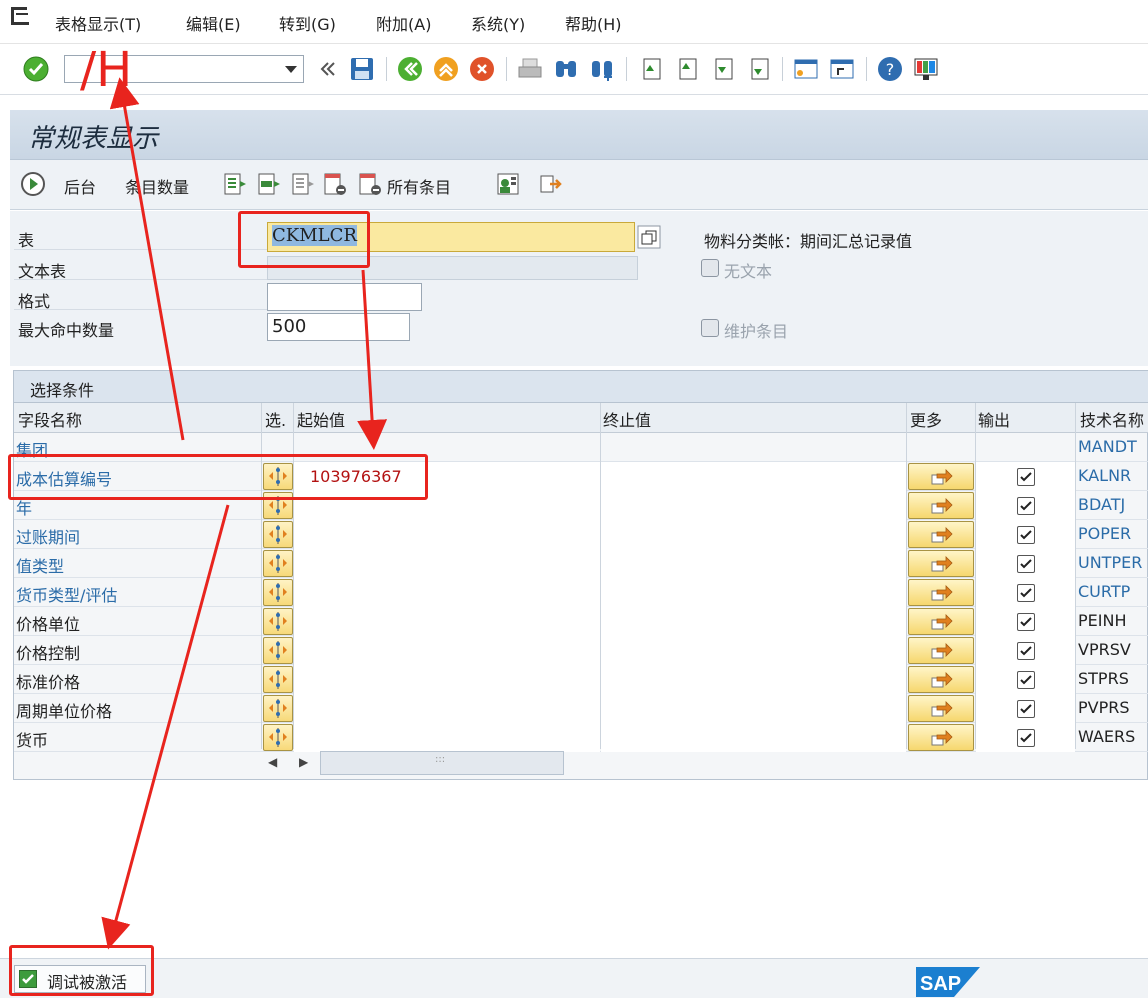  Describe the element at coordinates (304, 239) in the screenshot. I see `annotation-box-table` at that location.